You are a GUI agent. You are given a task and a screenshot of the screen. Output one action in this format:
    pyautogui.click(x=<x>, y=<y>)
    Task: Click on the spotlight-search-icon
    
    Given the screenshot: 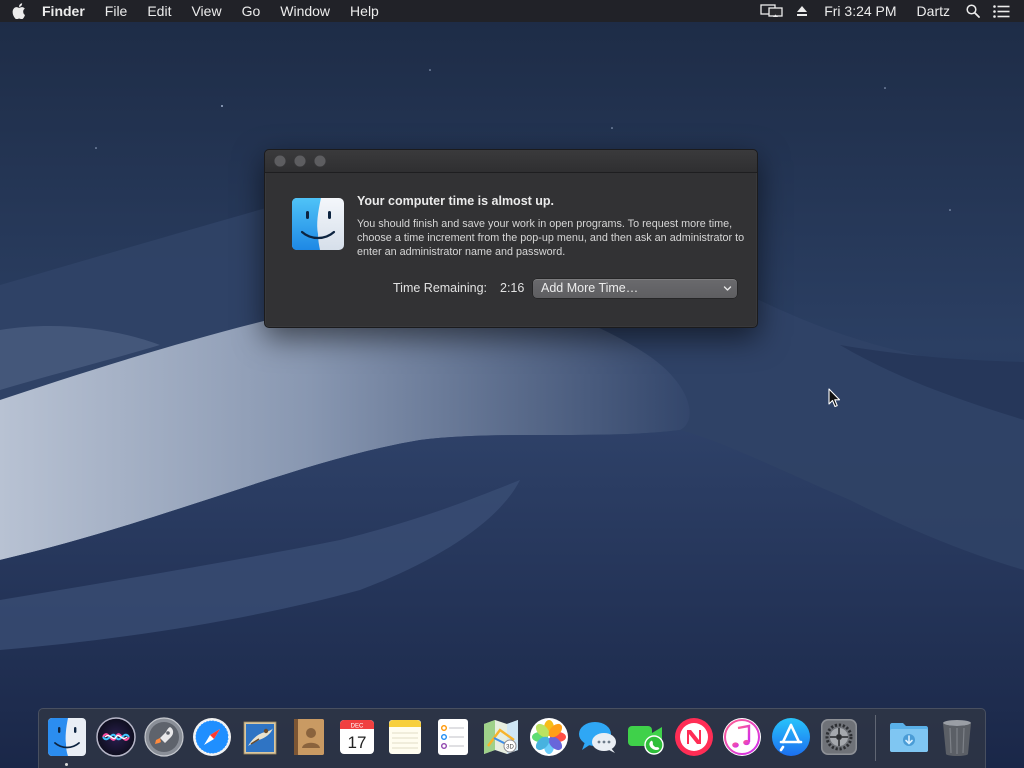 What is the action you would take?
    pyautogui.click(x=973, y=11)
    